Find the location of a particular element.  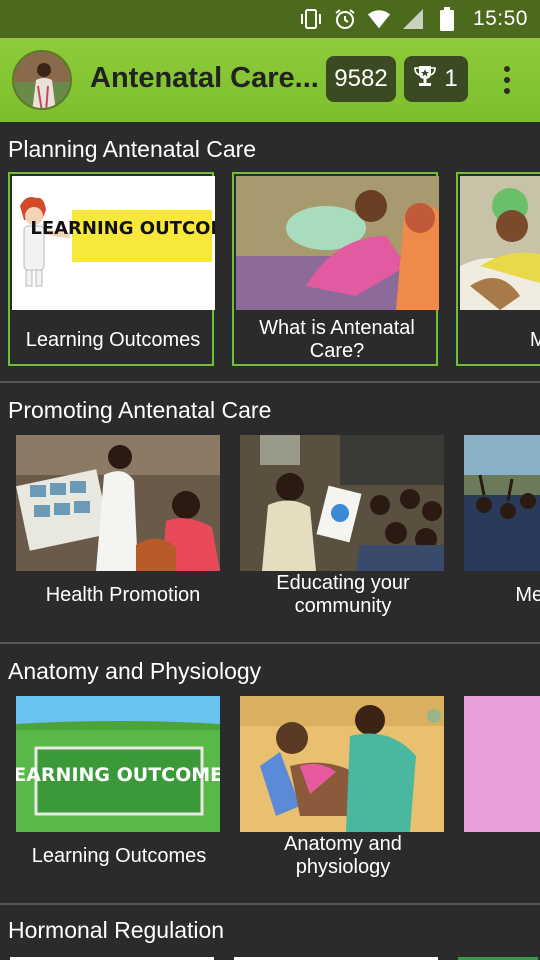

vibrate-icon is located at coordinates (311, 19).